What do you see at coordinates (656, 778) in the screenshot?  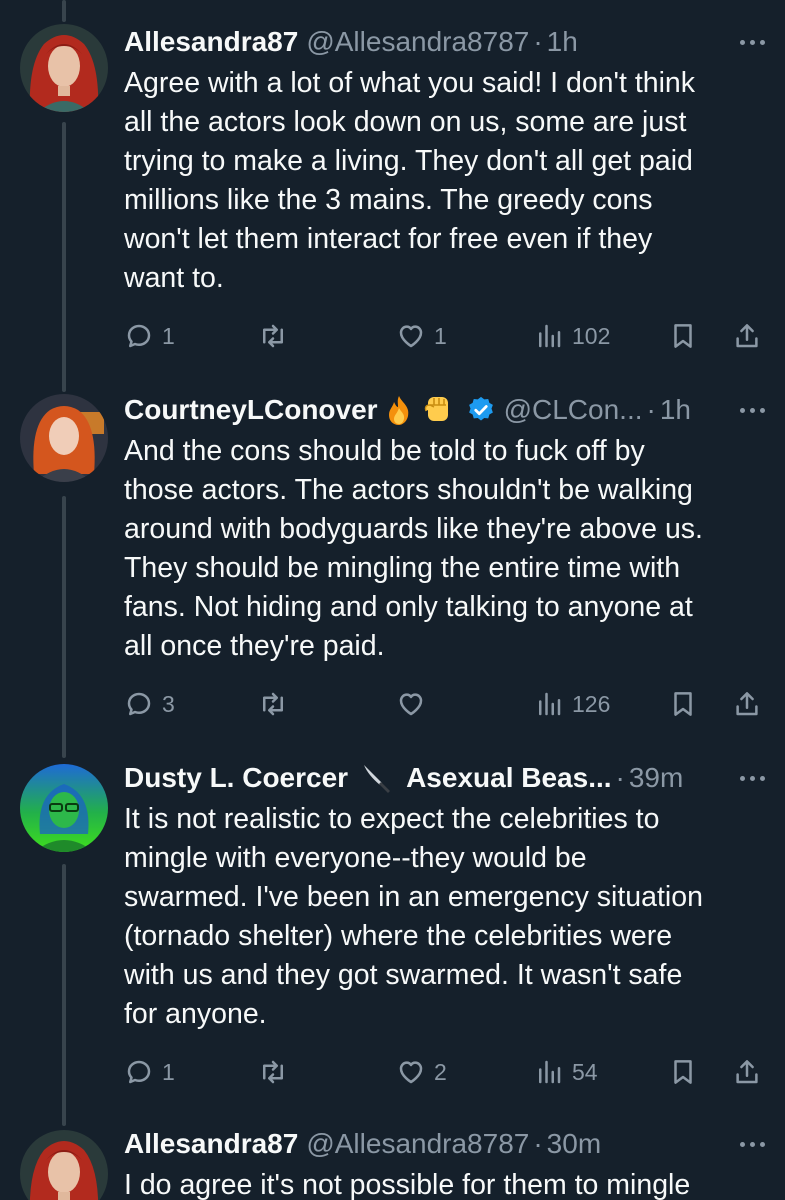 I see `timestamp: 39m` at bounding box center [656, 778].